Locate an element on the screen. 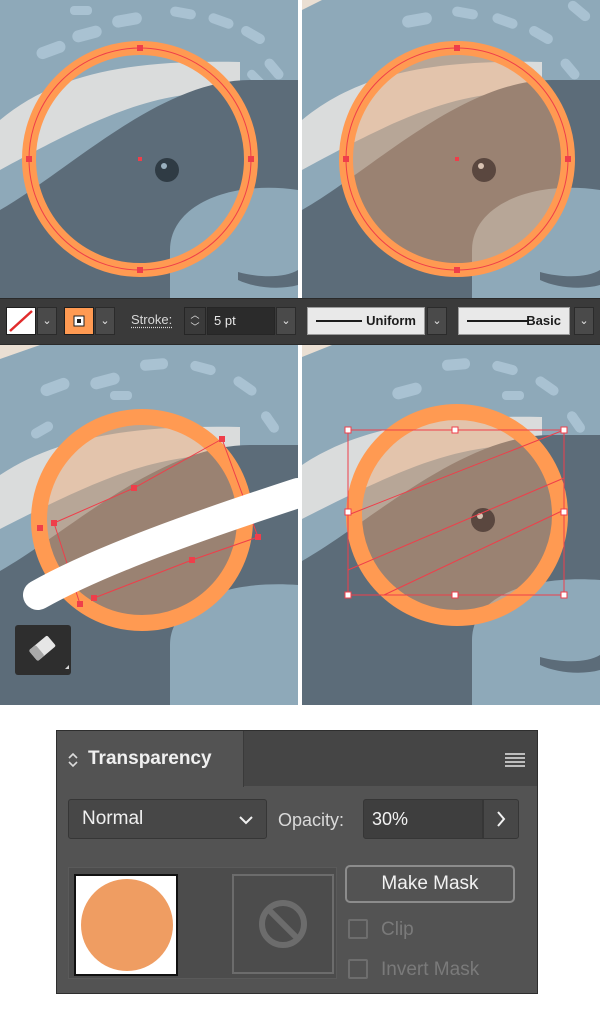  brush-dropdown: ⌄ is located at coordinates (584, 321).